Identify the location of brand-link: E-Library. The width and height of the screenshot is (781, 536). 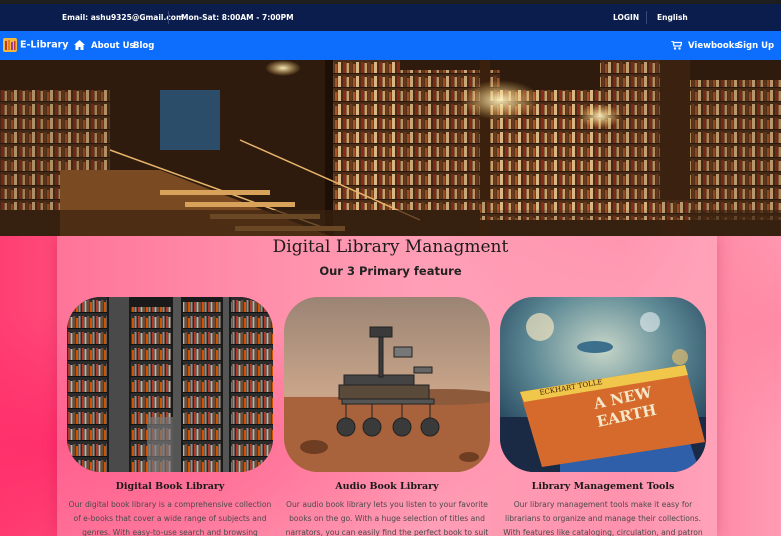
(36, 45).